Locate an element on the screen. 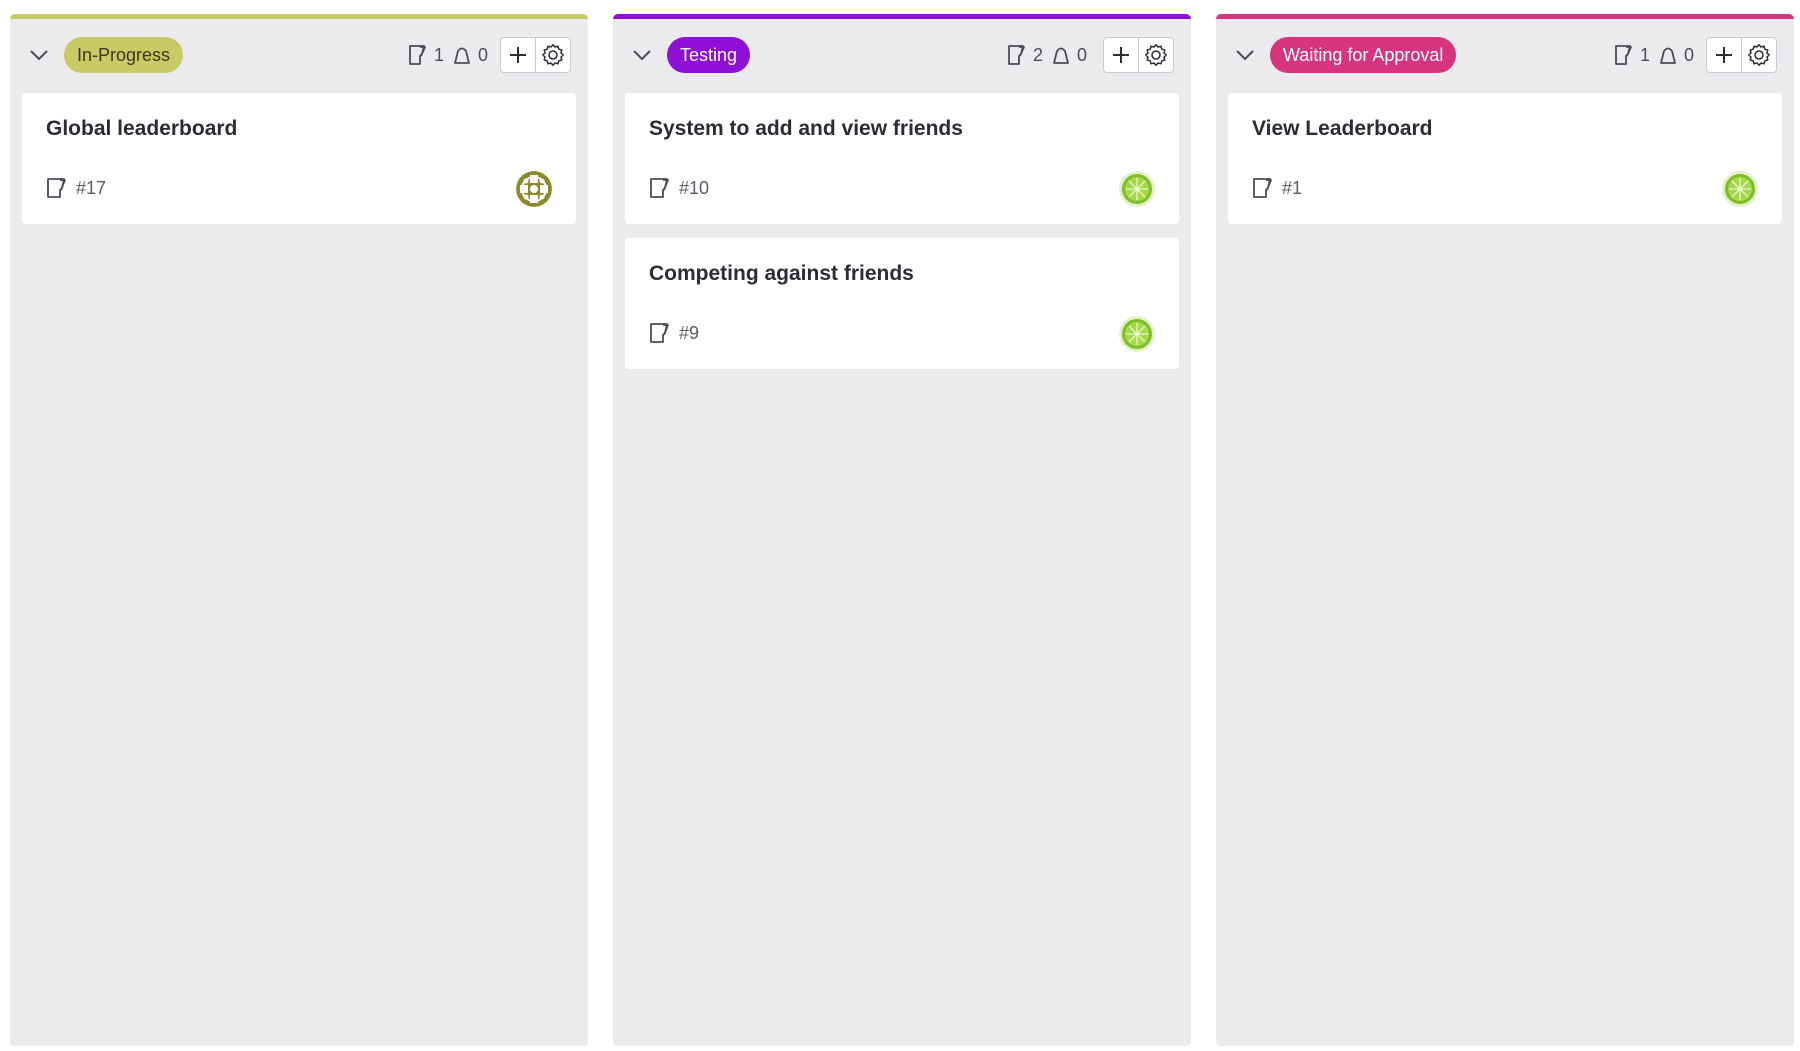 Image resolution: width=1800 pixels, height=1051 pixels. card-title: View Leaderboard is located at coordinates (1342, 128).